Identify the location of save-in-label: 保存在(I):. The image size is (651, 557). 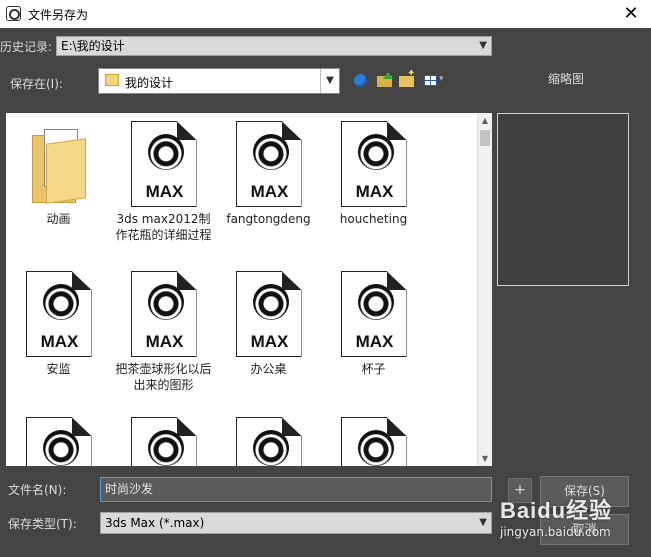
(36, 84).